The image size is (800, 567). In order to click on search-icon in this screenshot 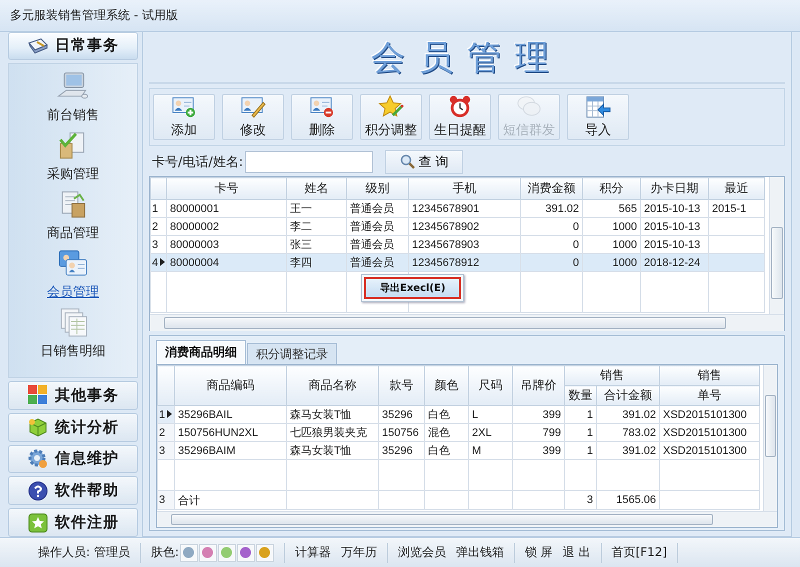, I will do `click(408, 162)`.